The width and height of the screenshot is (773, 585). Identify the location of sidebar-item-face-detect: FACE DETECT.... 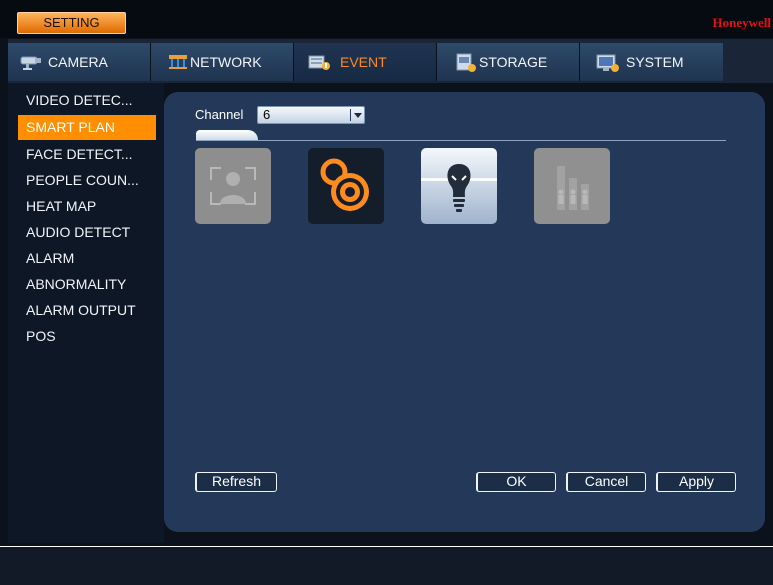
(87, 154).